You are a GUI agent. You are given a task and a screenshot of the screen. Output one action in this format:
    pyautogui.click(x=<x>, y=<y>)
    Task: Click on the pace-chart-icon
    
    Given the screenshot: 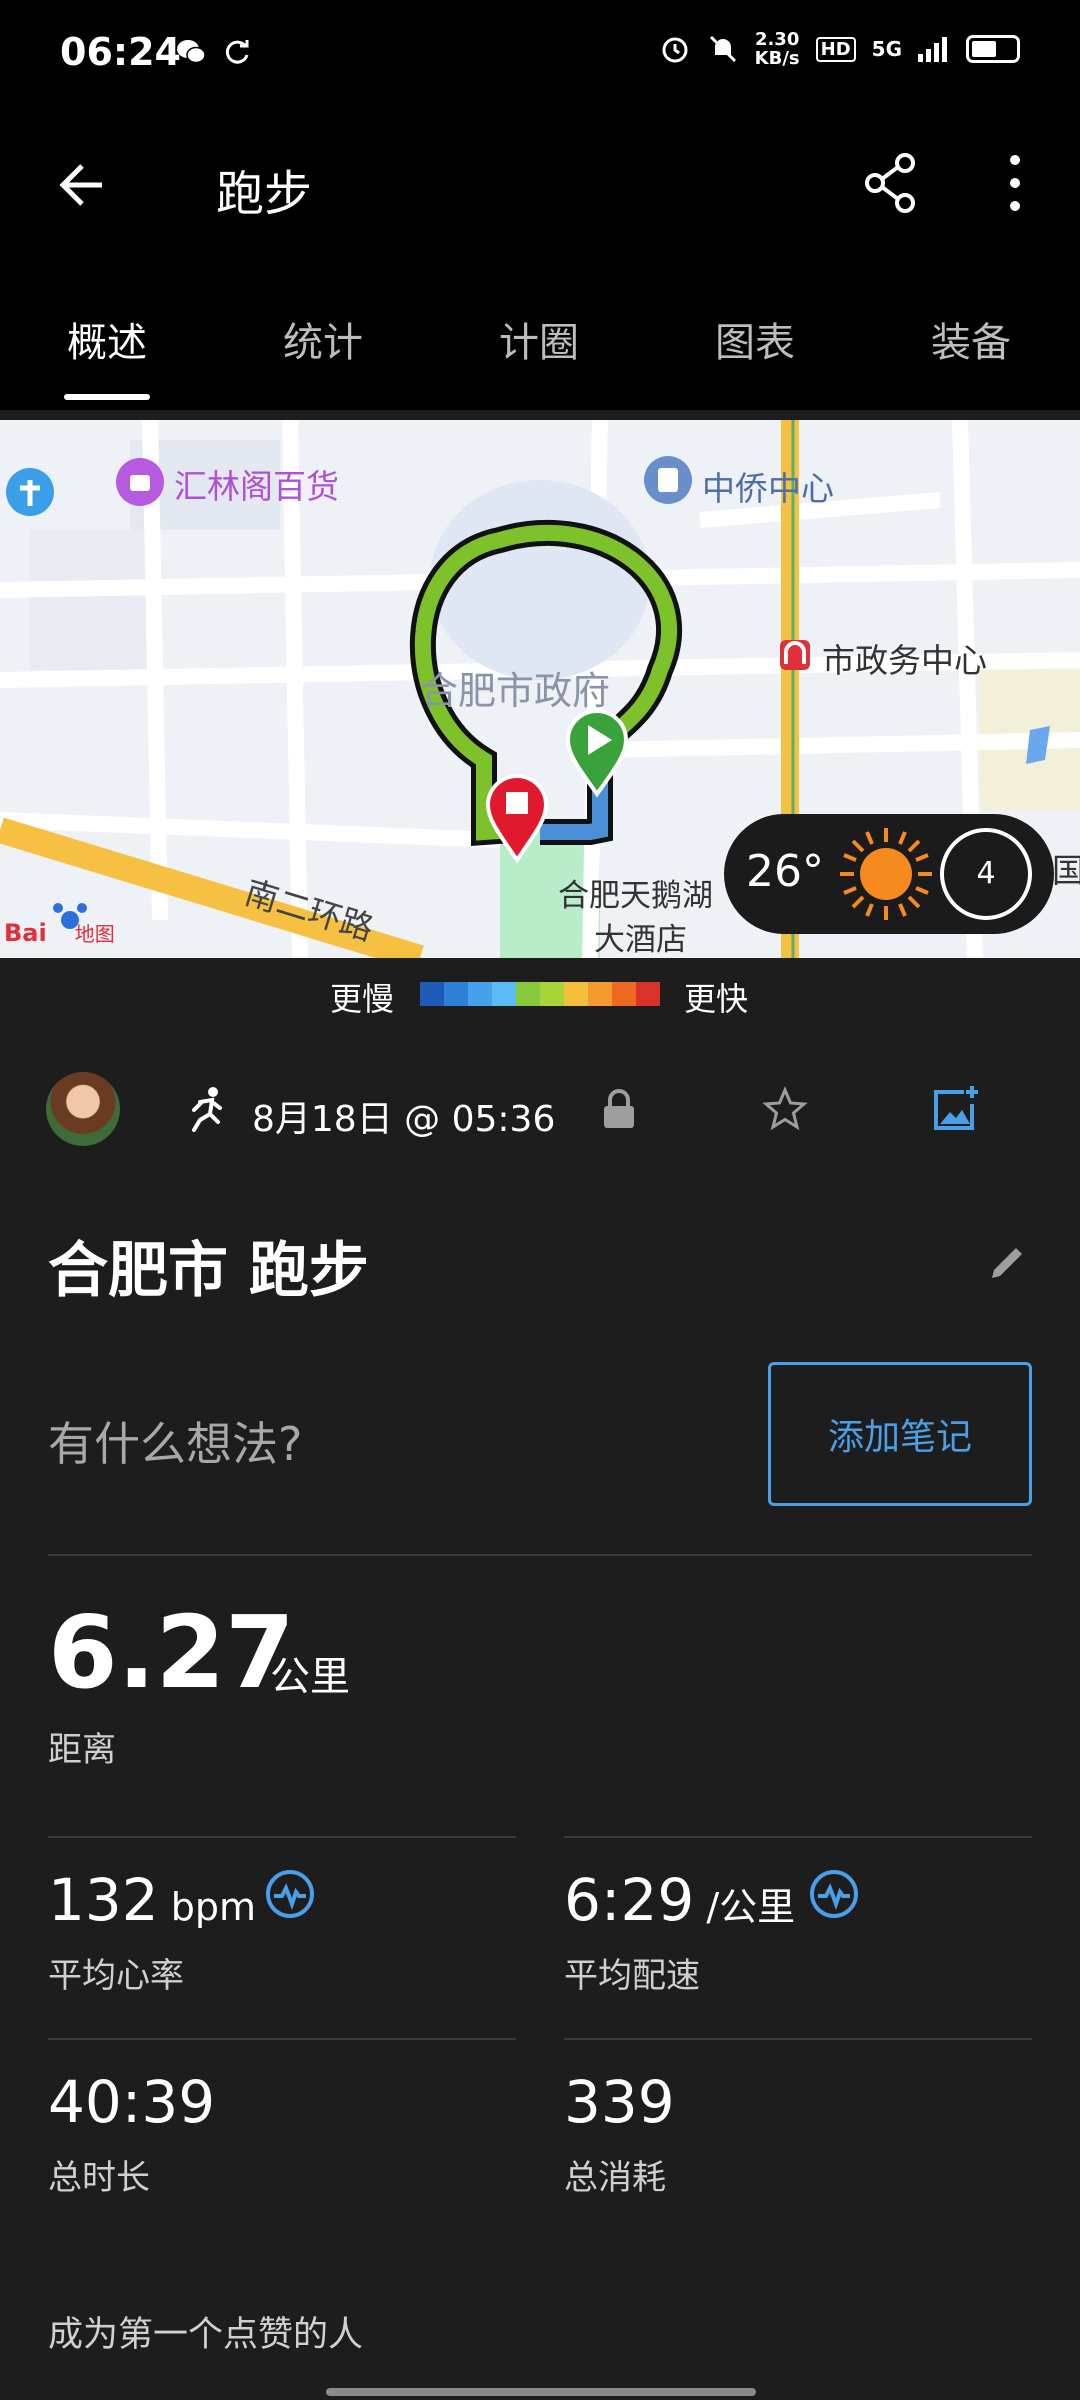 What is the action you would take?
    pyautogui.click(x=834, y=1894)
    